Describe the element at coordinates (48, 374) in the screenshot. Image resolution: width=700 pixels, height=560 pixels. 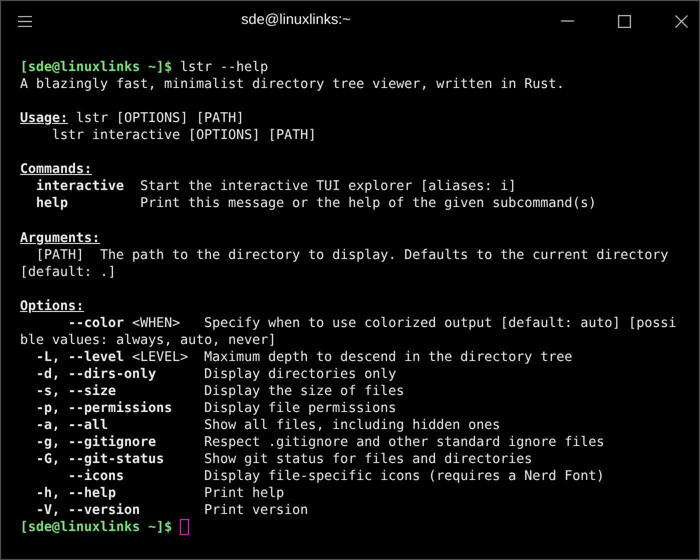
I see `option-short-name: -d,` at that location.